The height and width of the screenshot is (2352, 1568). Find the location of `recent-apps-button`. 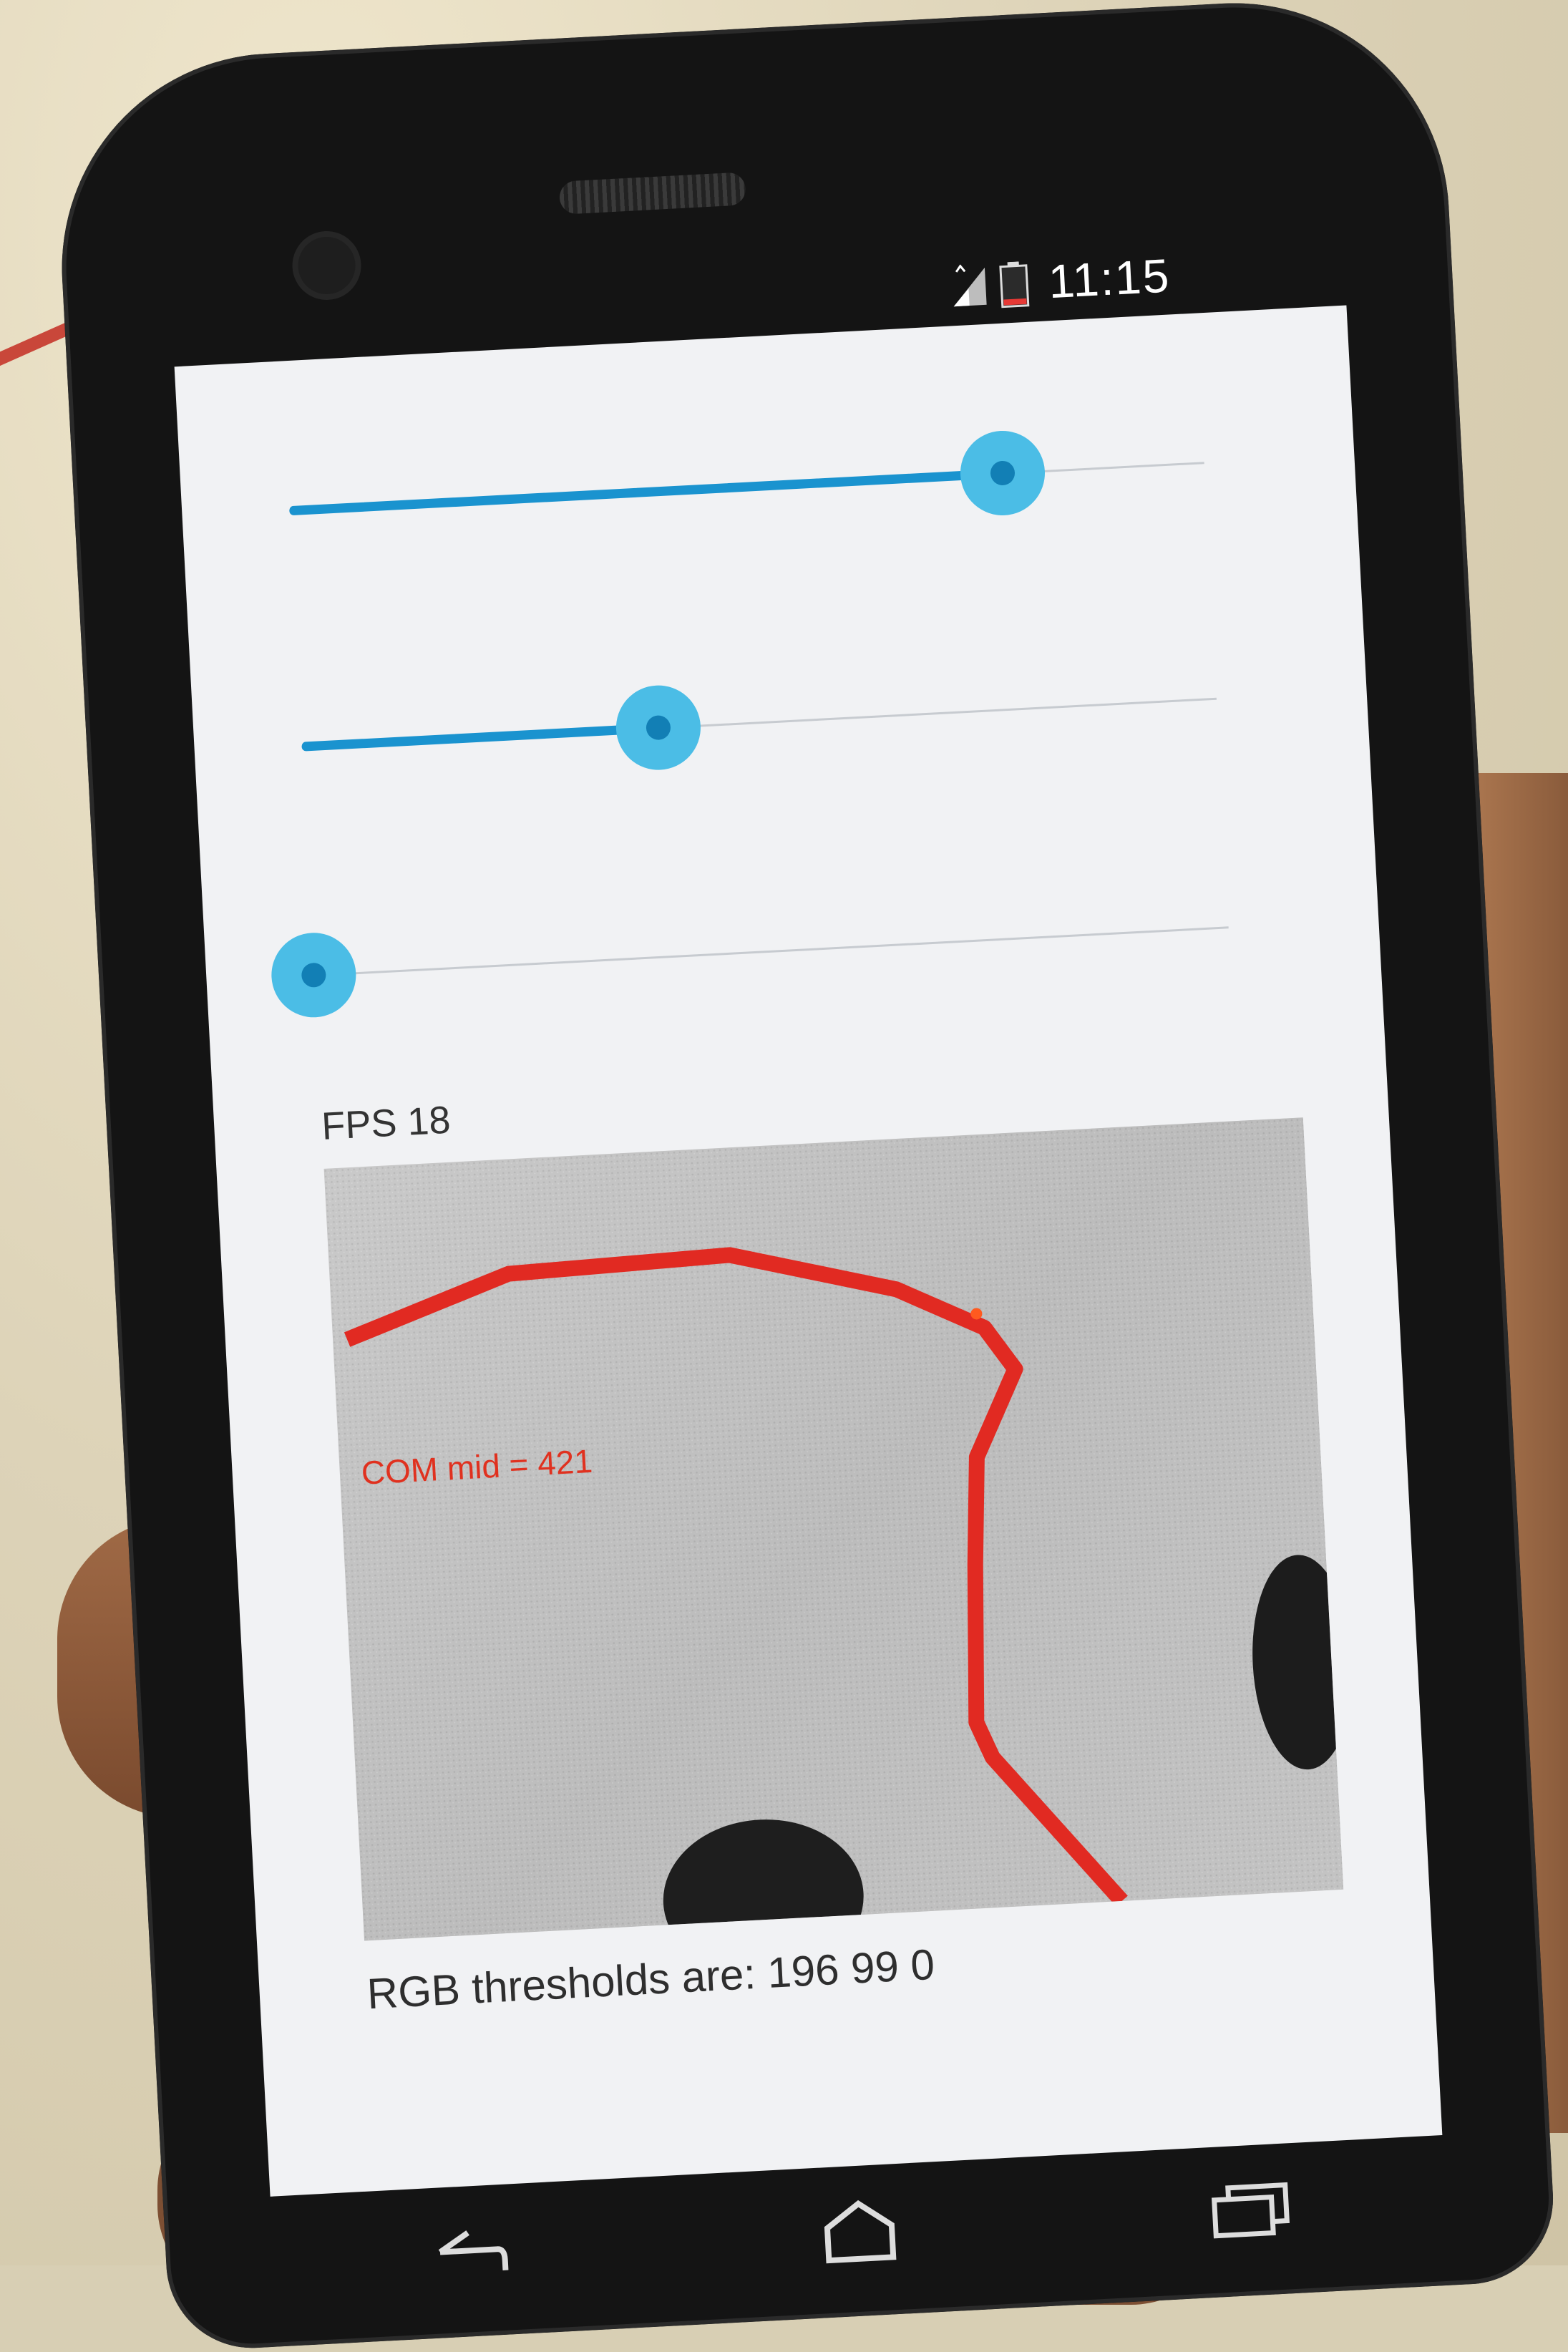

recent-apps-button is located at coordinates (1250, 2209).